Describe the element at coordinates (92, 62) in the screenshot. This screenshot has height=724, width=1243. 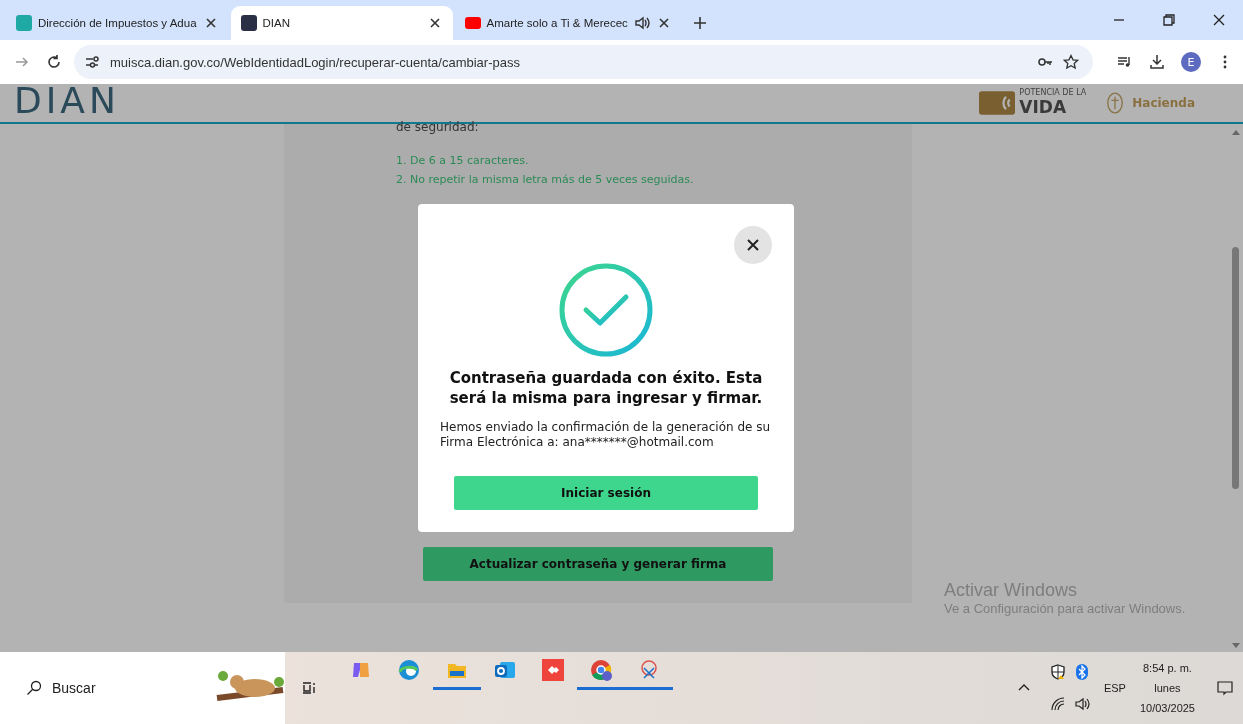
I see `site-settings-icon` at that location.